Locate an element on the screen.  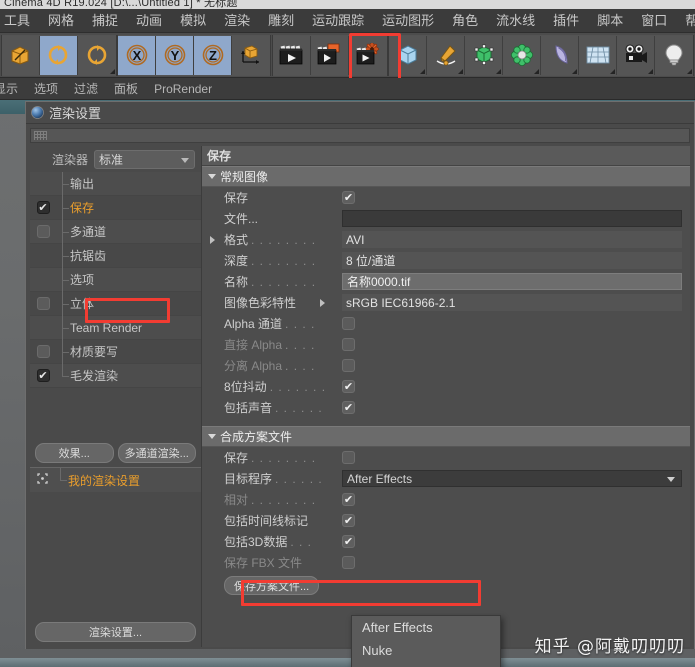
grip-handle-icon is located at coordinates (40, 135).